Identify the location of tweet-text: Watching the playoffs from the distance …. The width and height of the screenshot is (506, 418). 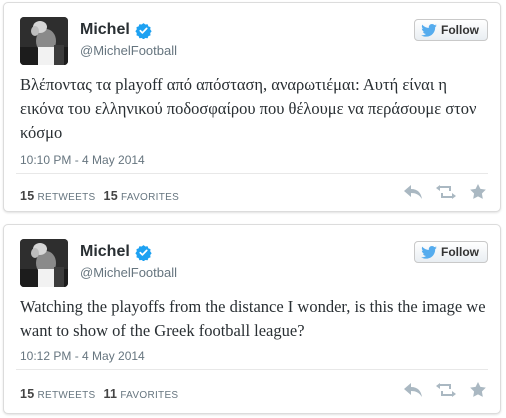
(253, 318).